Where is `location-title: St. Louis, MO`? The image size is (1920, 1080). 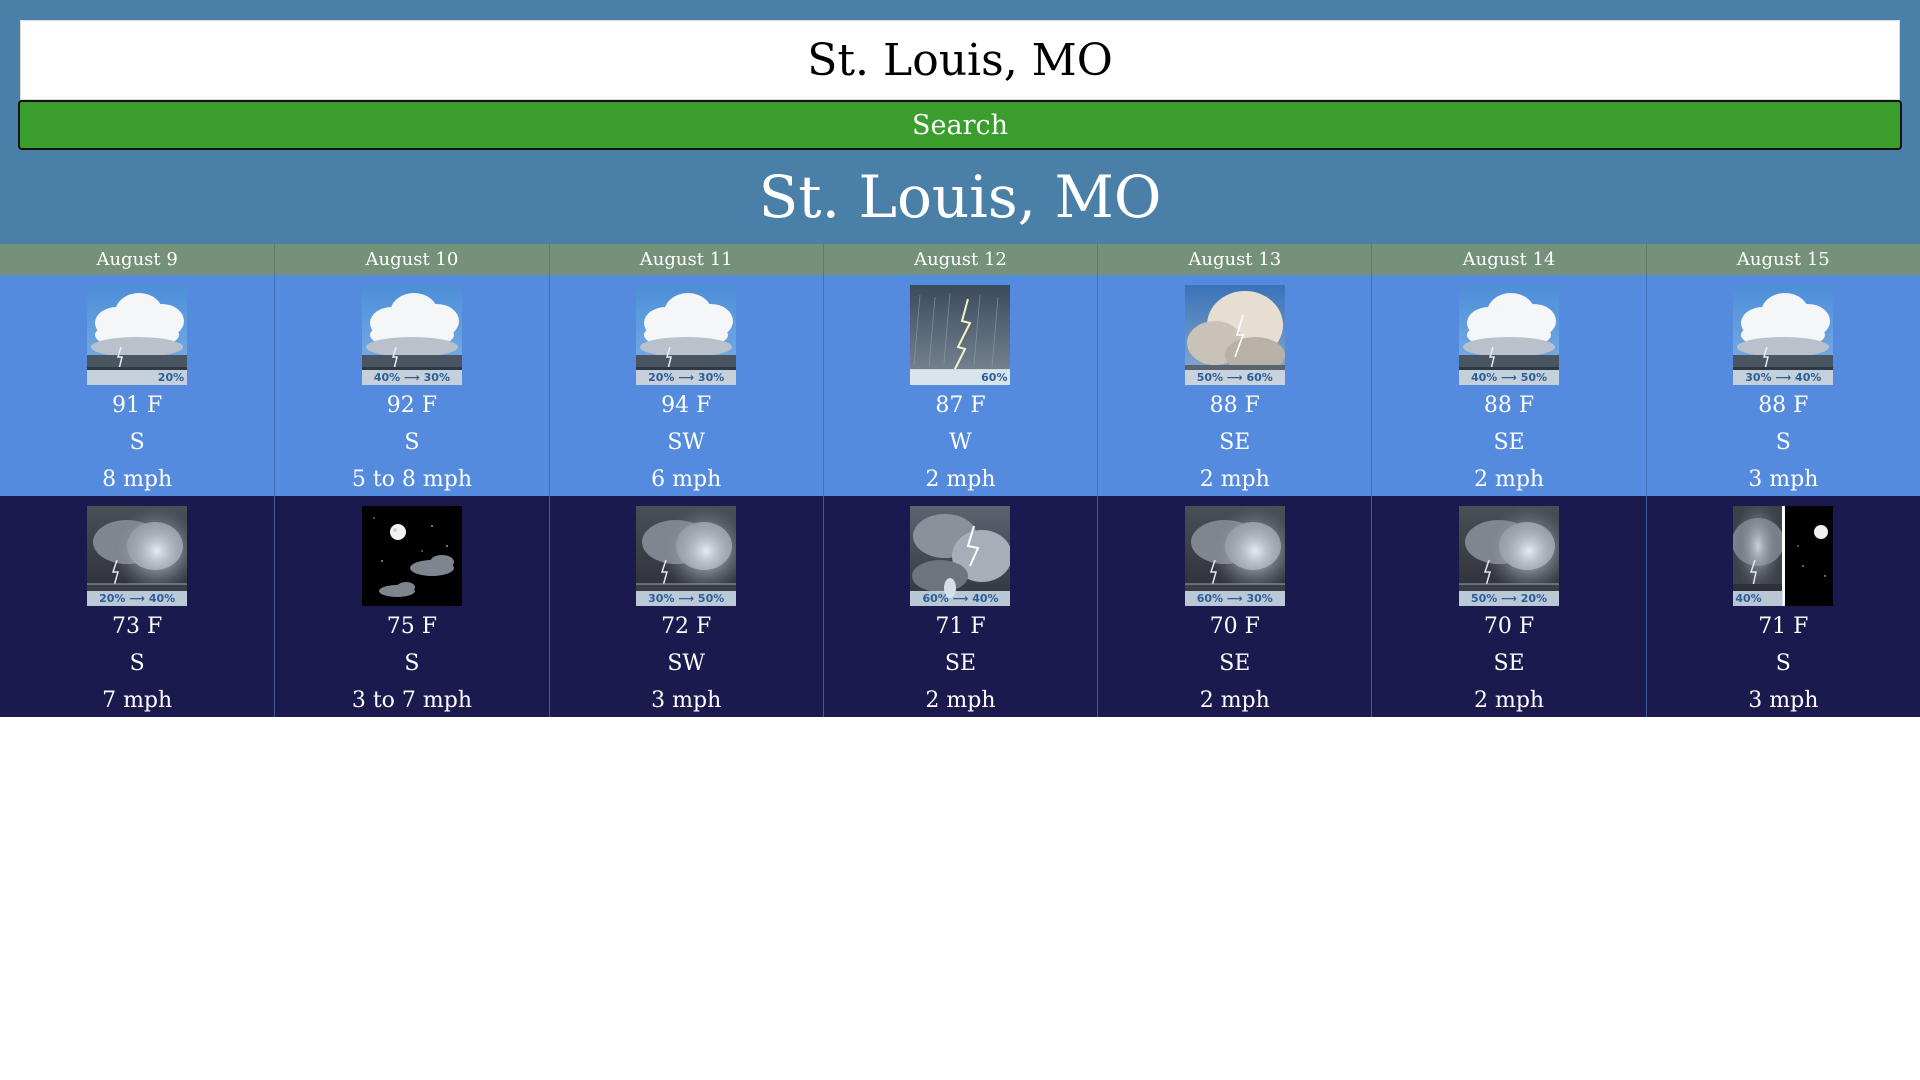 location-title: St. Louis, MO is located at coordinates (960, 197).